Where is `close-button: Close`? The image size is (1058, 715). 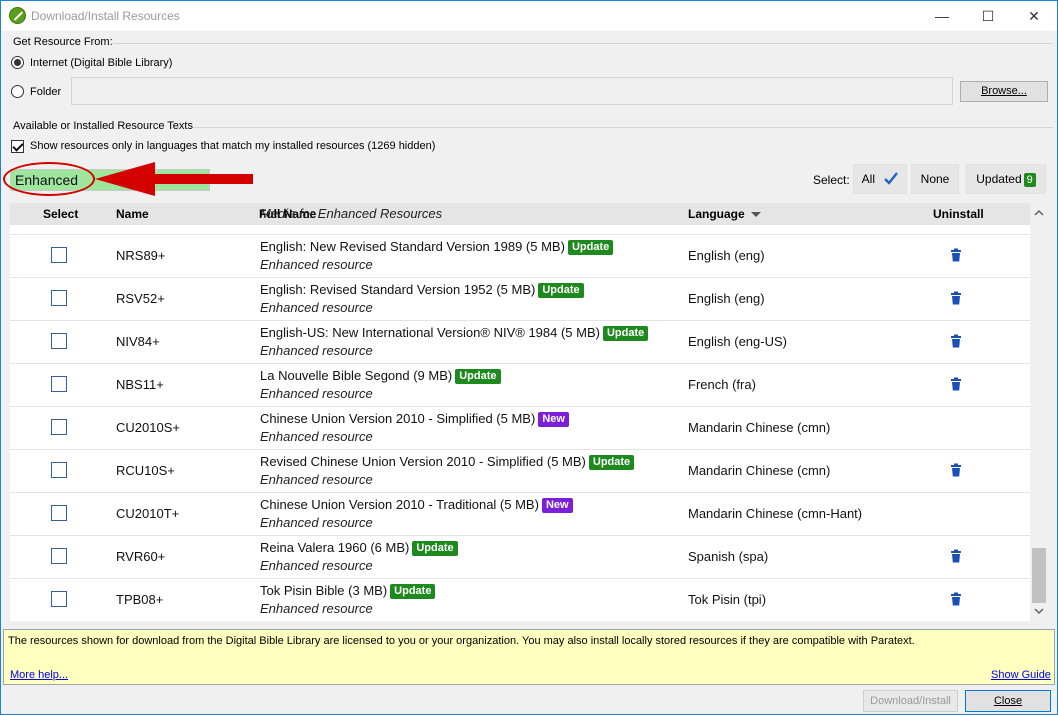
close-button: Close is located at coordinates (1008, 701).